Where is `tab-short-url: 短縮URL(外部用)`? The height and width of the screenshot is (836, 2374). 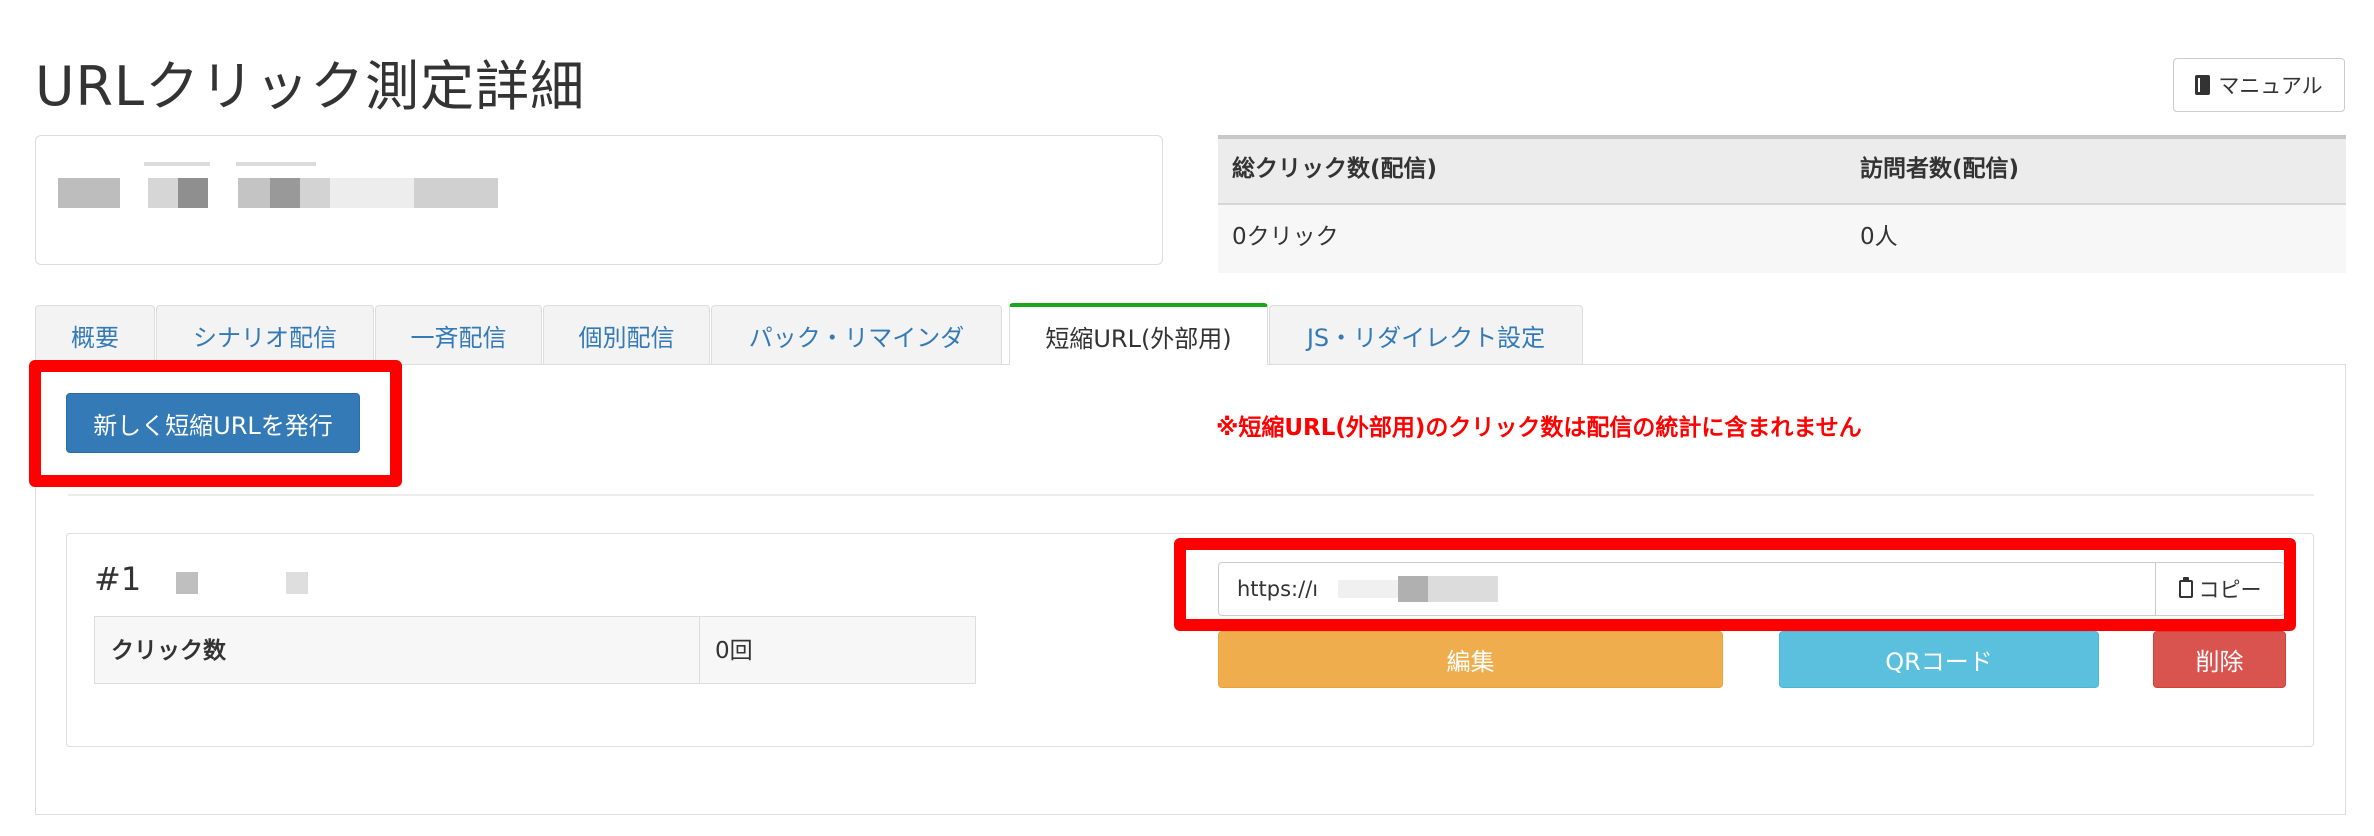 tab-short-url: 短縮URL(外部用) is located at coordinates (1138, 334).